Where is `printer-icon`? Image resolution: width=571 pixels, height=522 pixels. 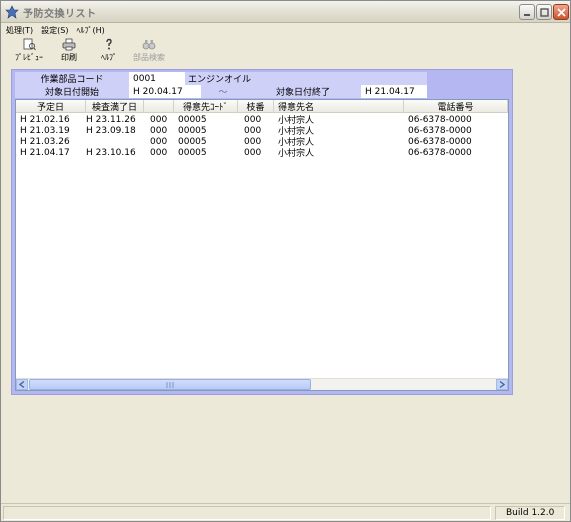 printer-icon is located at coordinates (69, 44).